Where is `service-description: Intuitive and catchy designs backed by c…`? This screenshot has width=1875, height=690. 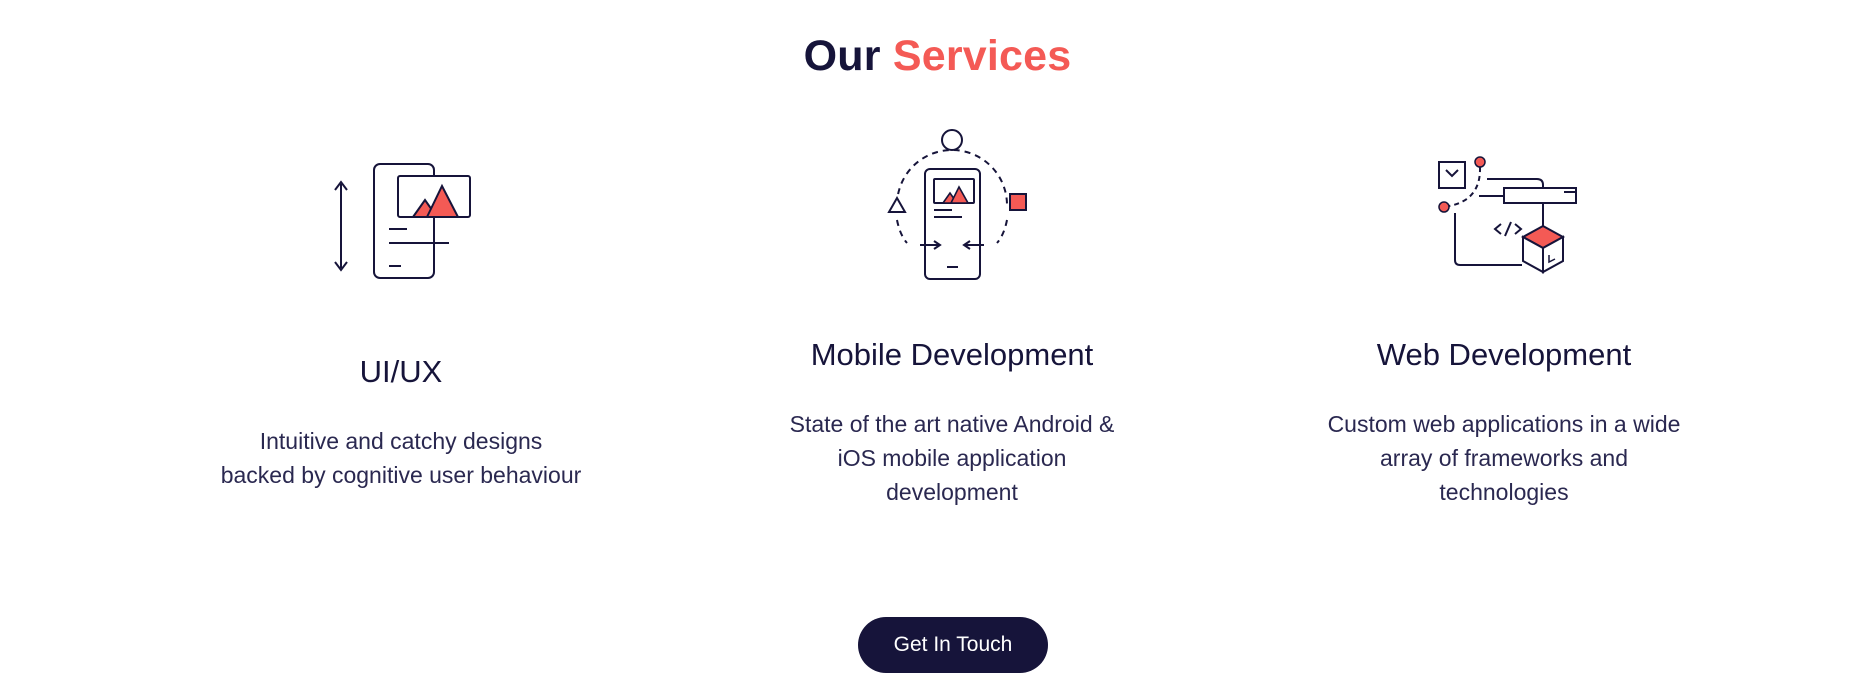 service-description: Intuitive and catchy designs backed by c… is located at coordinates (401, 458).